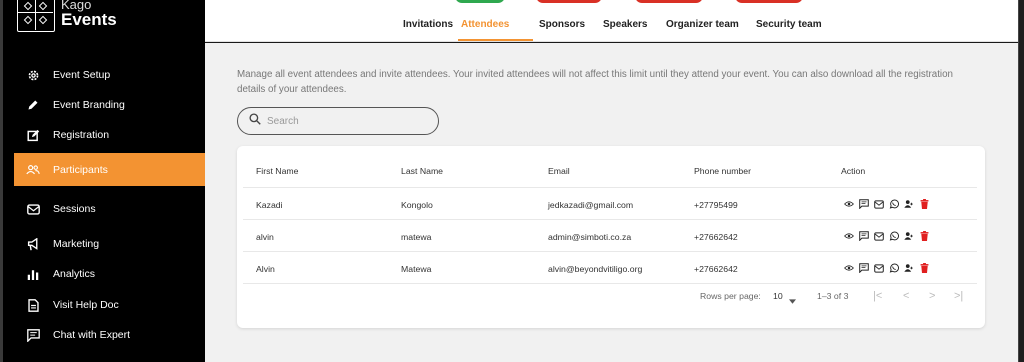  I want to click on column-header-last-name: Last Name, so click(422, 171).